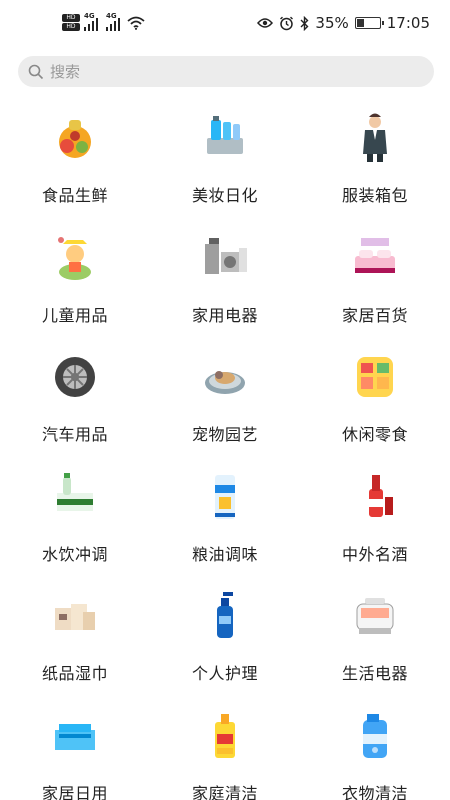 Image resolution: width=450 pixels, height=800 pixels. I want to click on home-goods-icon, so click(375, 258).